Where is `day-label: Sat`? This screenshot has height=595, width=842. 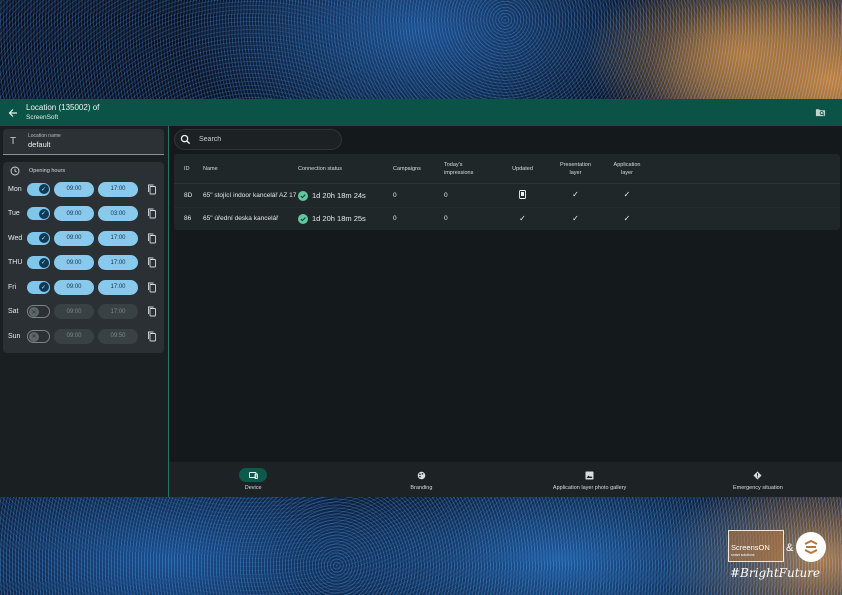
day-label: Sat is located at coordinates (13, 312).